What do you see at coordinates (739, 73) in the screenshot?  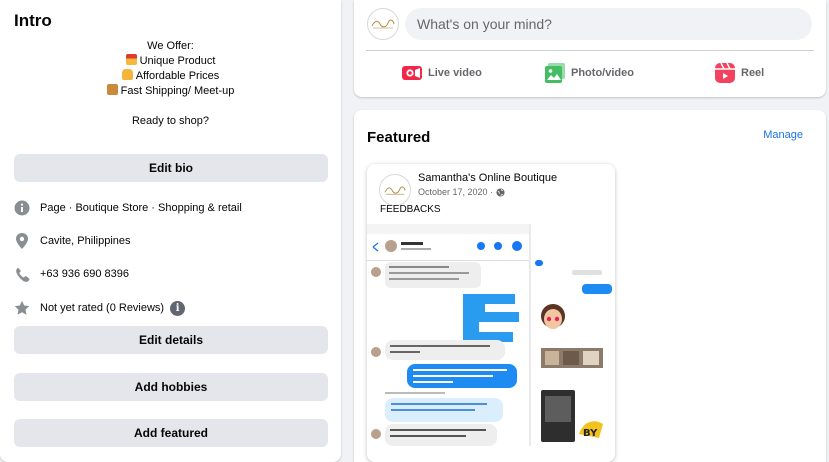 I see `reel-button: Reel` at bounding box center [739, 73].